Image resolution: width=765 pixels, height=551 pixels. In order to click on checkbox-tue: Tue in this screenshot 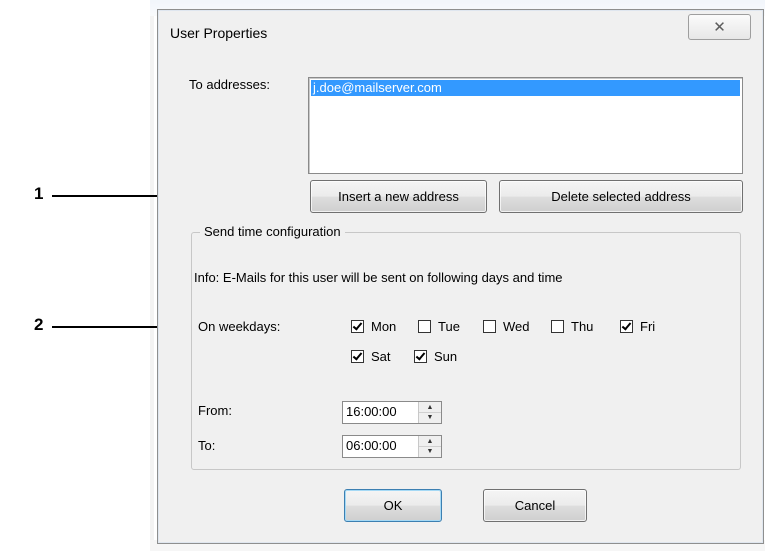, I will do `click(439, 326)`.